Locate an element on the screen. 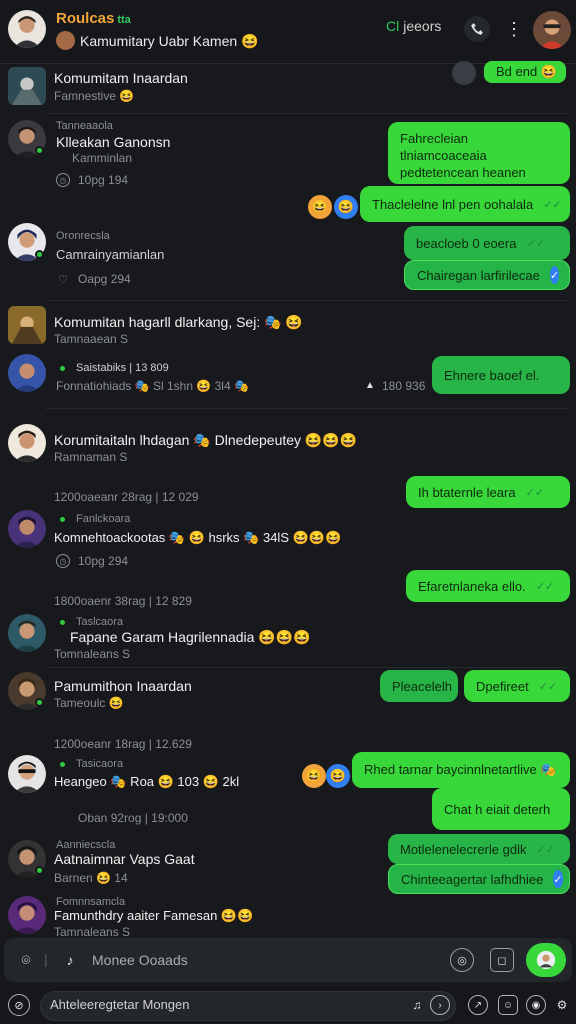 This screenshot has width=576, height=1024. message-bubble: Dpefireet ✓✓ is located at coordinates (517, 686).